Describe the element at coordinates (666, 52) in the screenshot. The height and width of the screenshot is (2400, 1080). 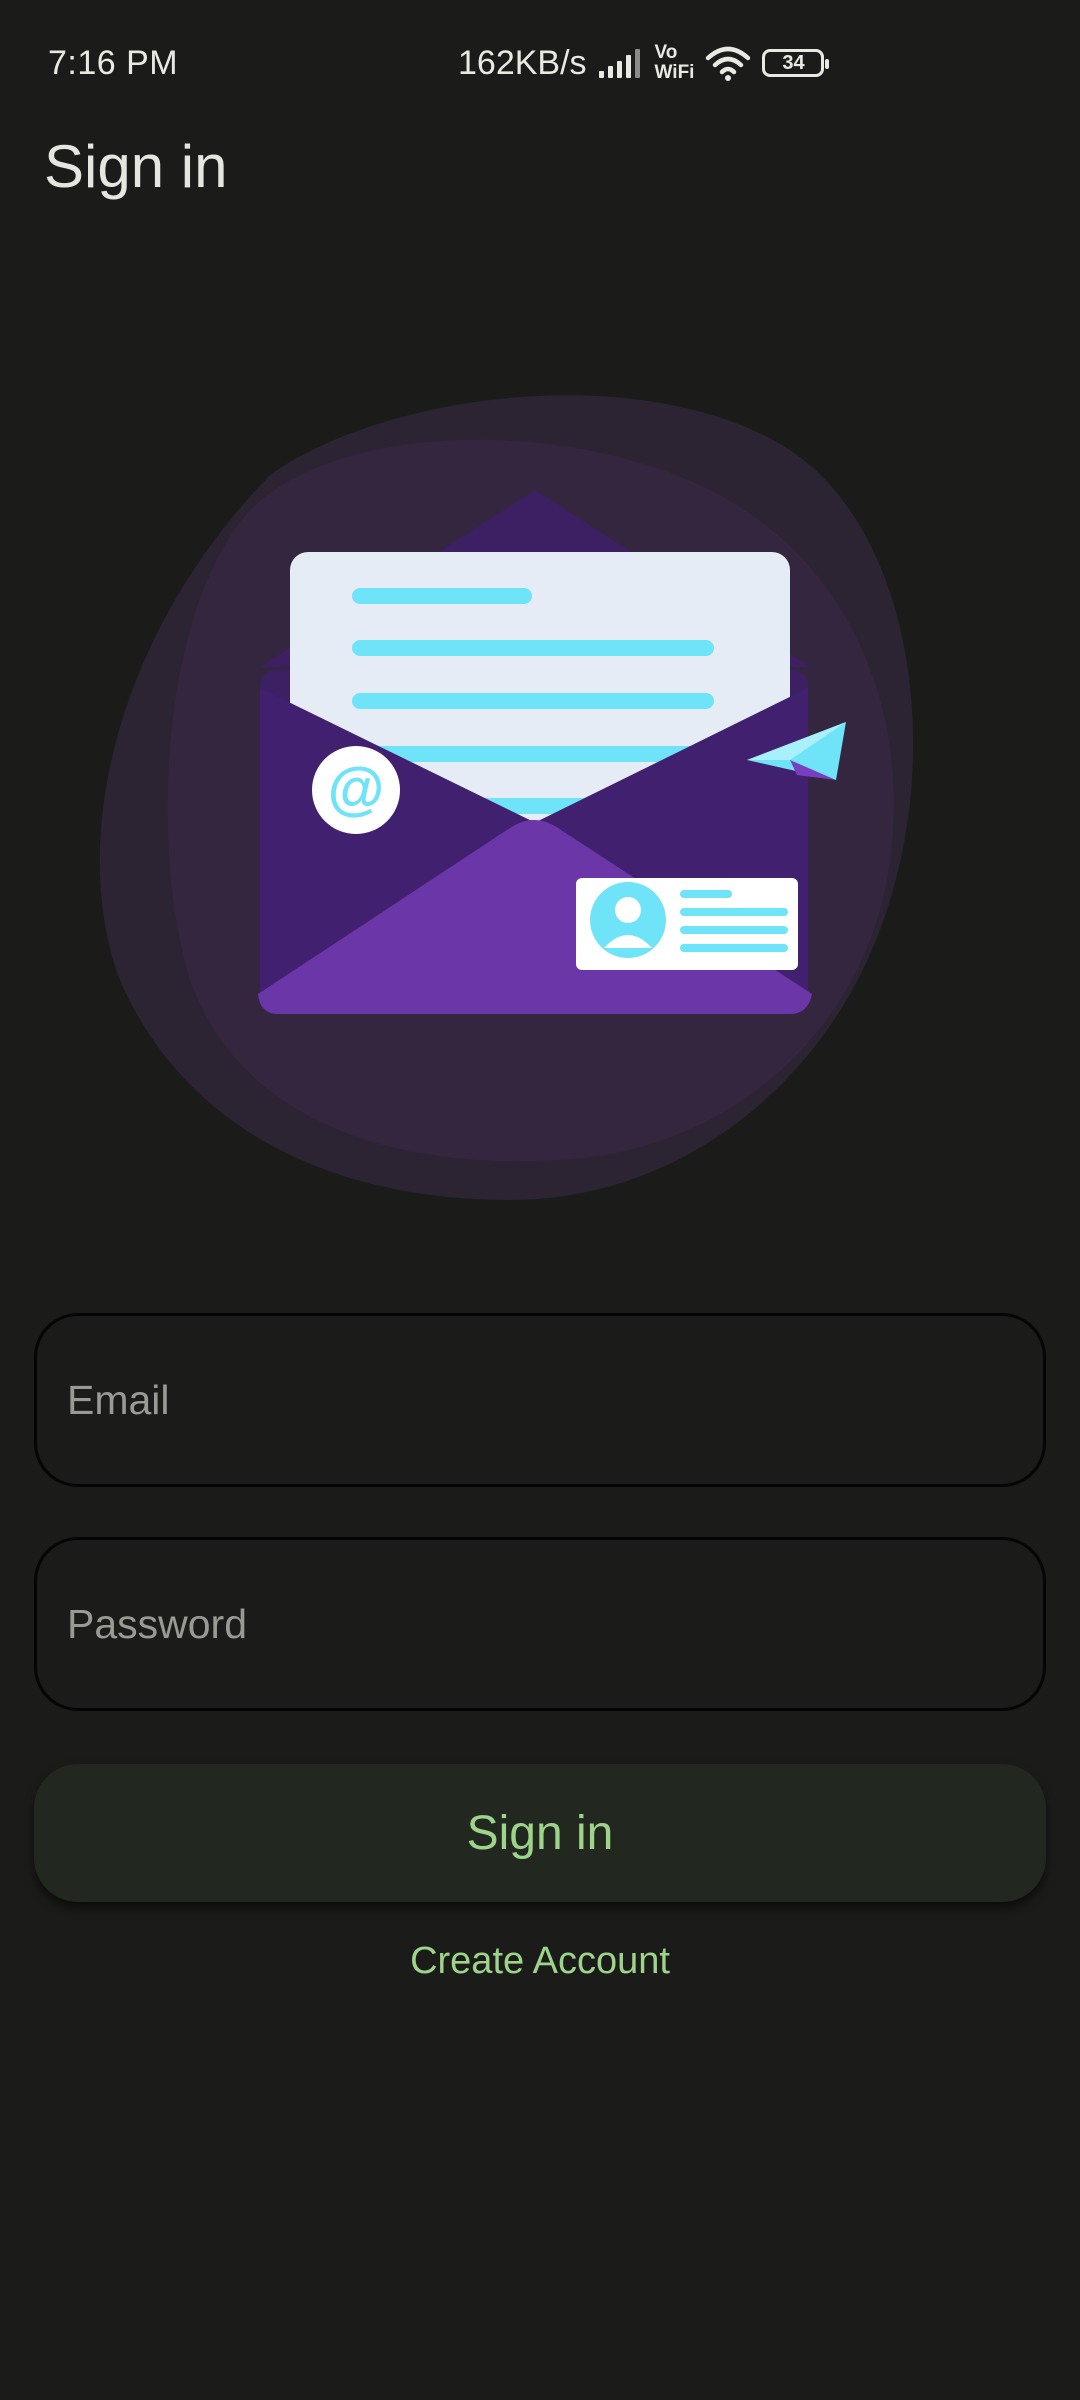
I see `vowifi-top-label: Vo` at that location.